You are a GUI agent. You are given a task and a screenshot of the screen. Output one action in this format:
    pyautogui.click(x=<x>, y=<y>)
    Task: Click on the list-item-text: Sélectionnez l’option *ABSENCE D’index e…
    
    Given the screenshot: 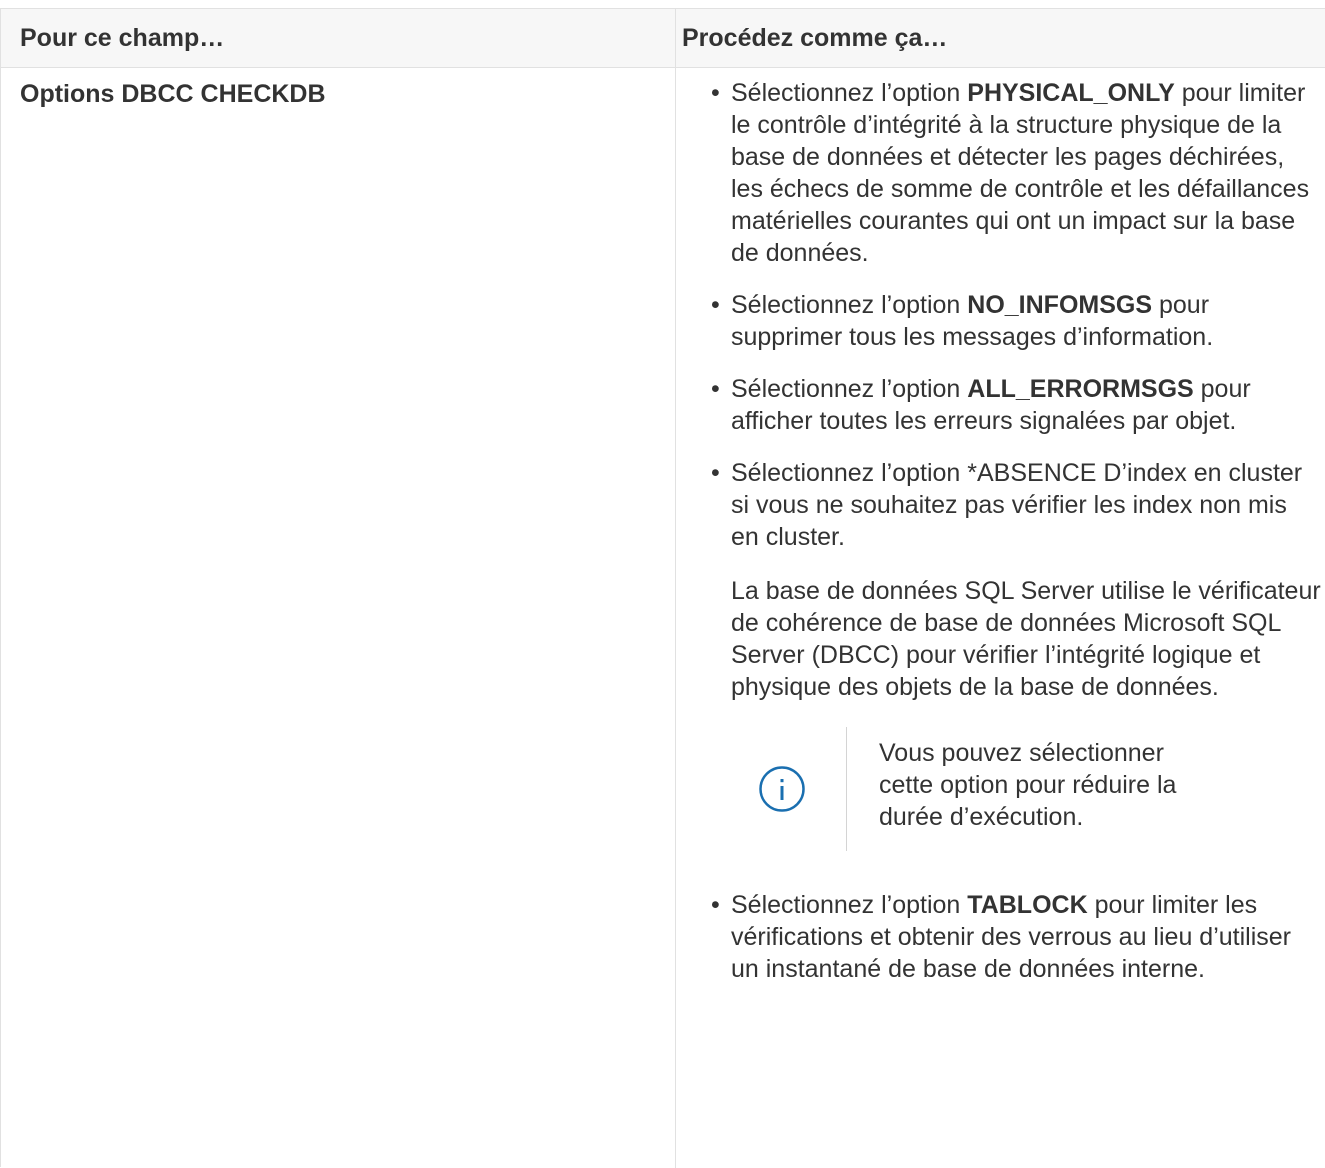 What is the action you would take?
    pyautogui.click(x=1017, y=505)
    